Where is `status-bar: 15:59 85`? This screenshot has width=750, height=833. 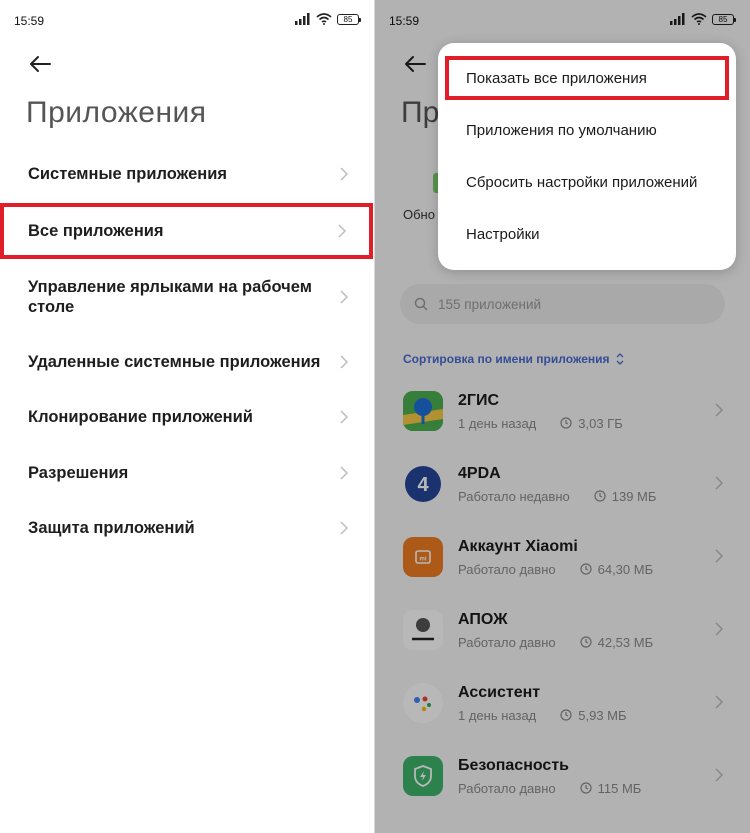
status-bar: 15:59 85 is located at coordinates (187, 21).